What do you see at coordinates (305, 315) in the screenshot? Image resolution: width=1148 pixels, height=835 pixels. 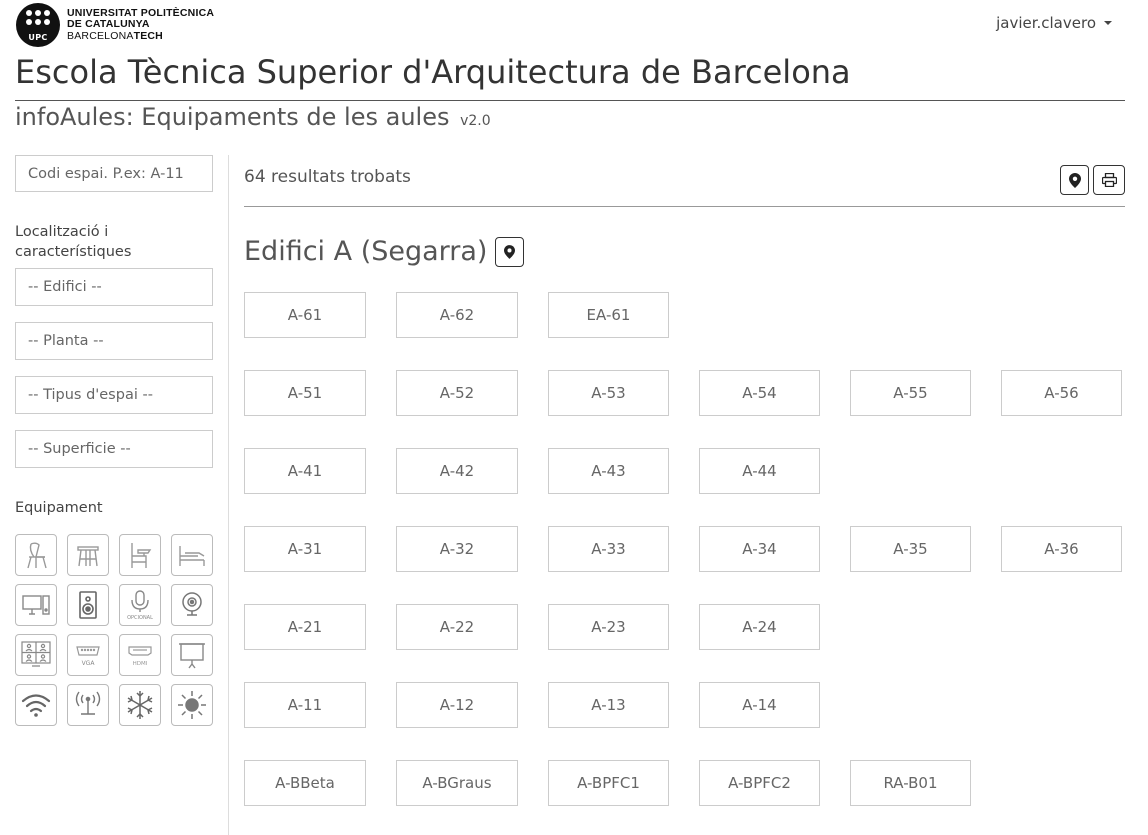 I see `room-button: A-61` at bounding box center [305, 315].